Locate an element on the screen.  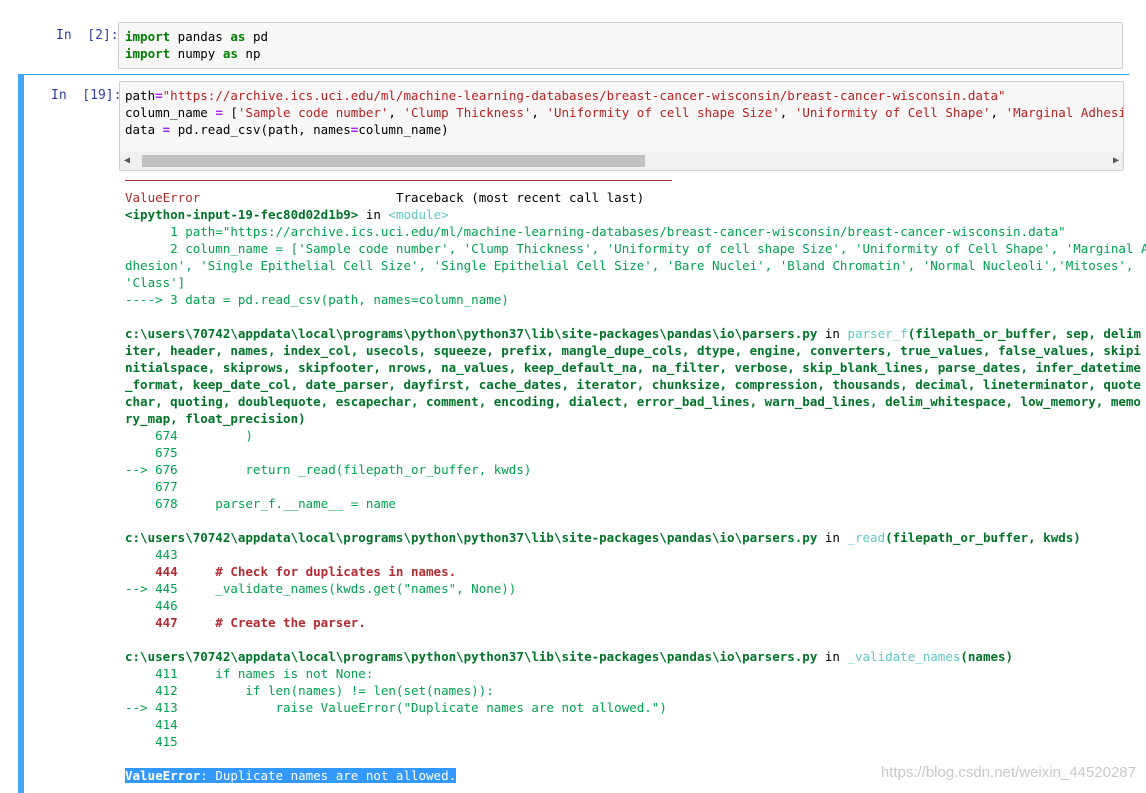
traceback-header: Traceback (most recent call last) is located at coordinates (520, 197).